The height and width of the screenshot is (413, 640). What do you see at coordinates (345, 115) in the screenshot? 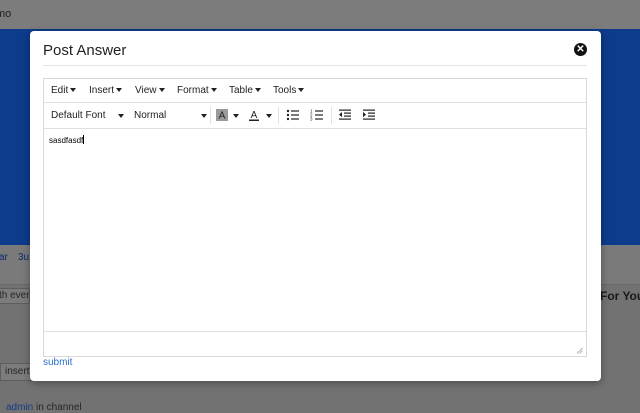
I see `outdent-icon` at bounding box center [345, 115].